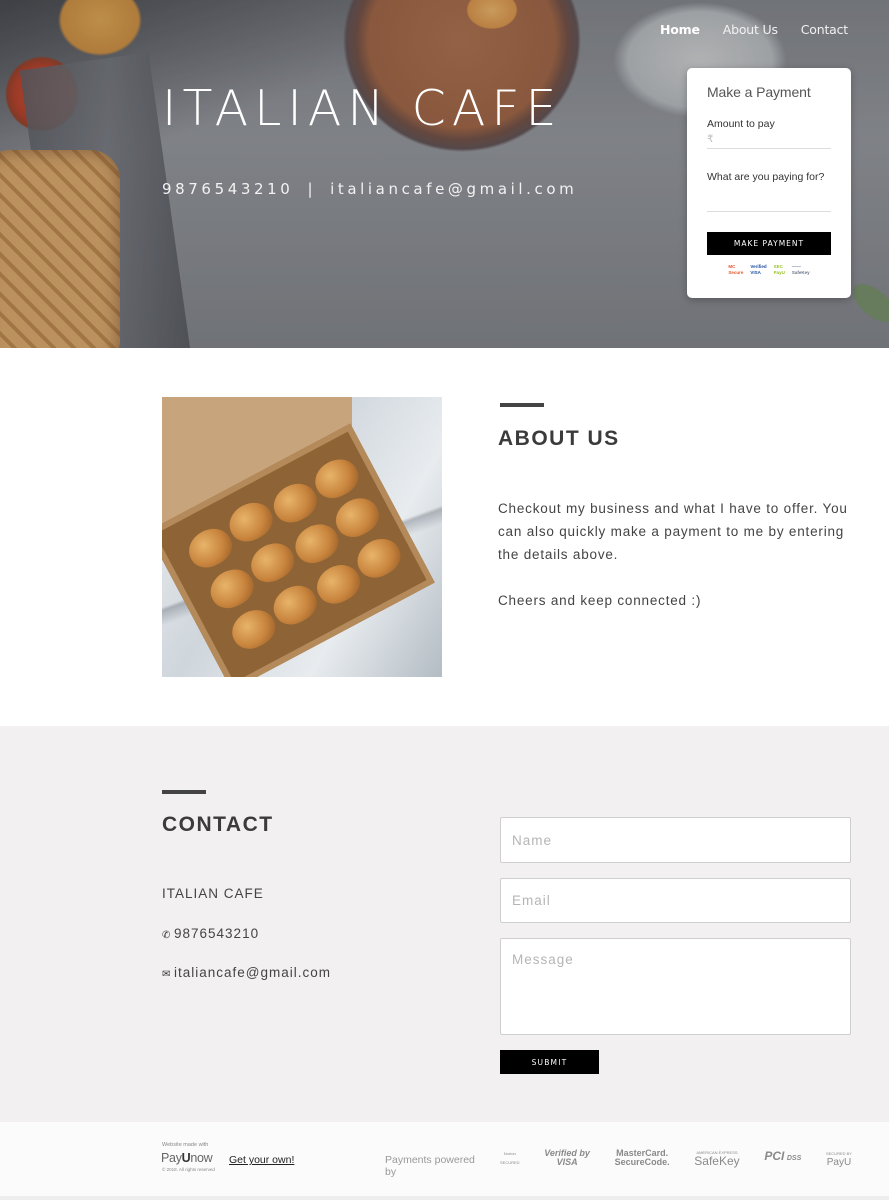 This screenshot has width=889, height=1200. Describe the element at coordinates (228, 189) in the screenshot. I see `hero-phone: 9876543210` at that location.